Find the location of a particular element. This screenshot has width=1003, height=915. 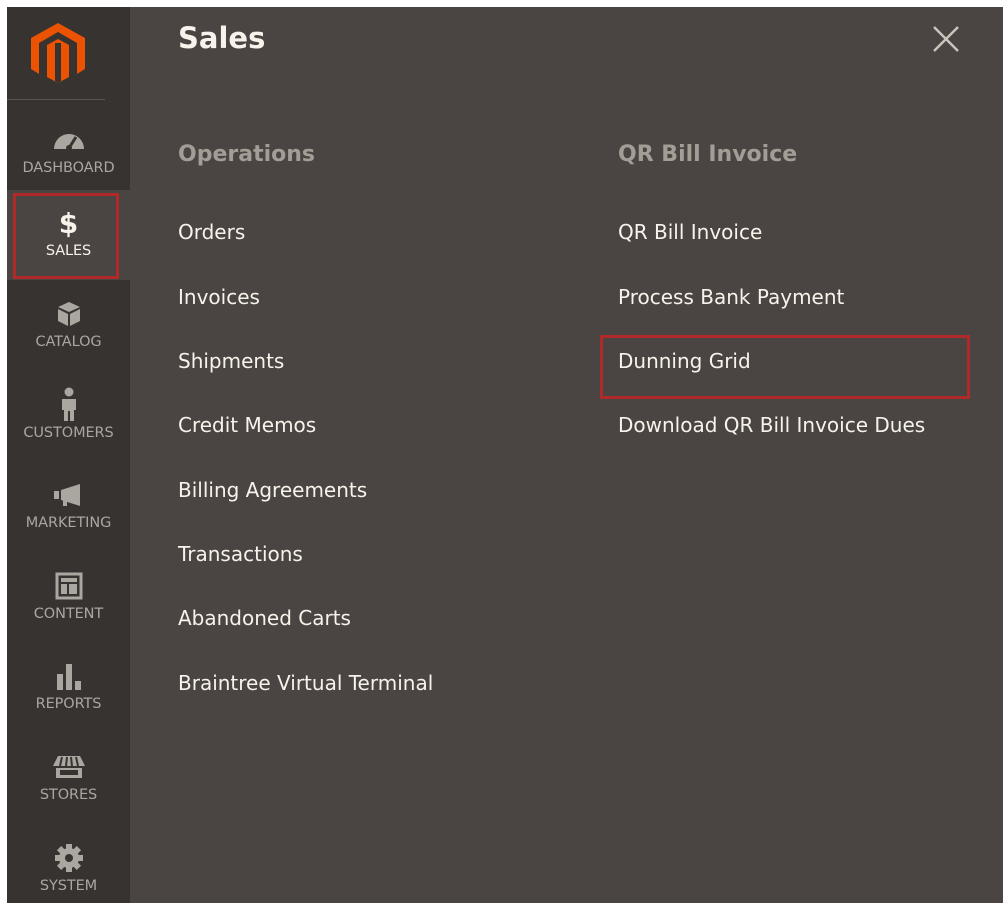

sidebar-item-reports: REPORTS is located at coordinates (68, 688).